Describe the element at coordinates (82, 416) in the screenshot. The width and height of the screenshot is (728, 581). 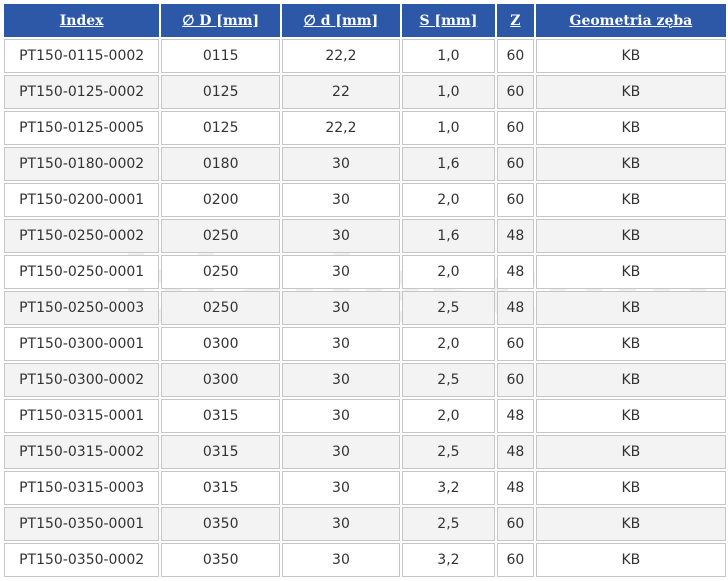
I see `index-cell: PT150-0315-0001` at that location.